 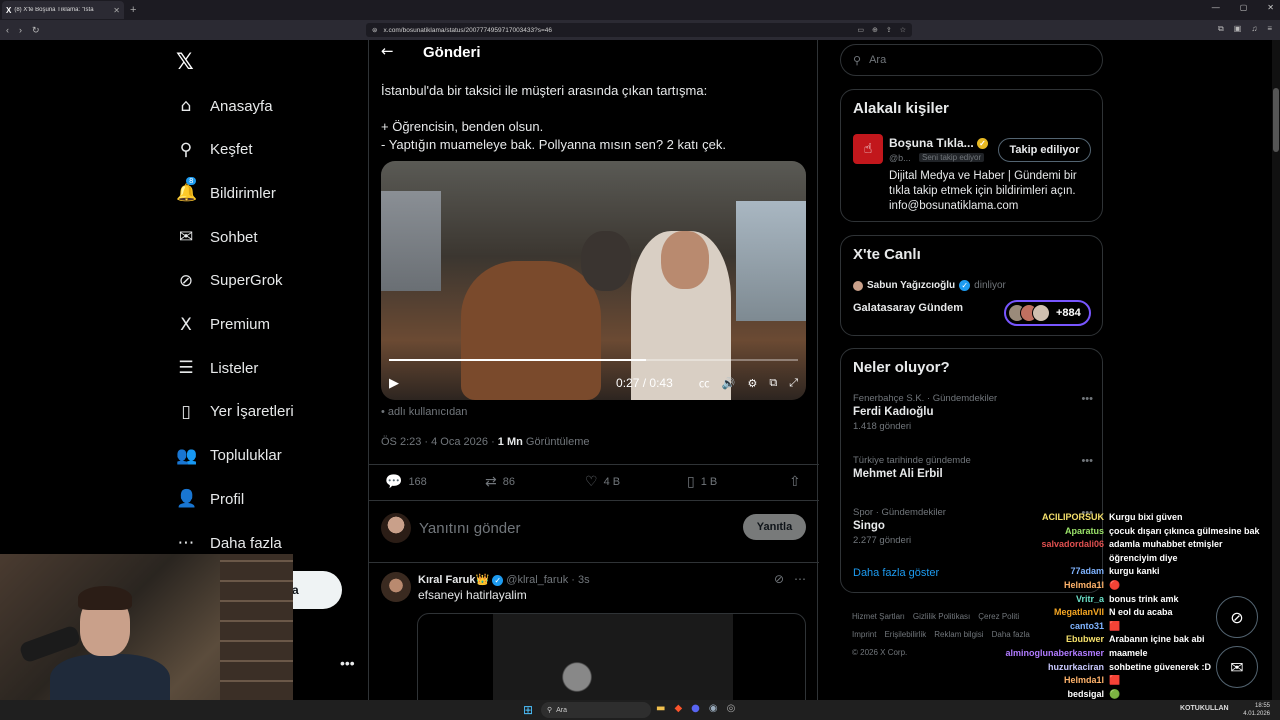 What do you see at coordinates (594, 500) in the screenshot?
I see `divider` at bounding box center [594, 500].